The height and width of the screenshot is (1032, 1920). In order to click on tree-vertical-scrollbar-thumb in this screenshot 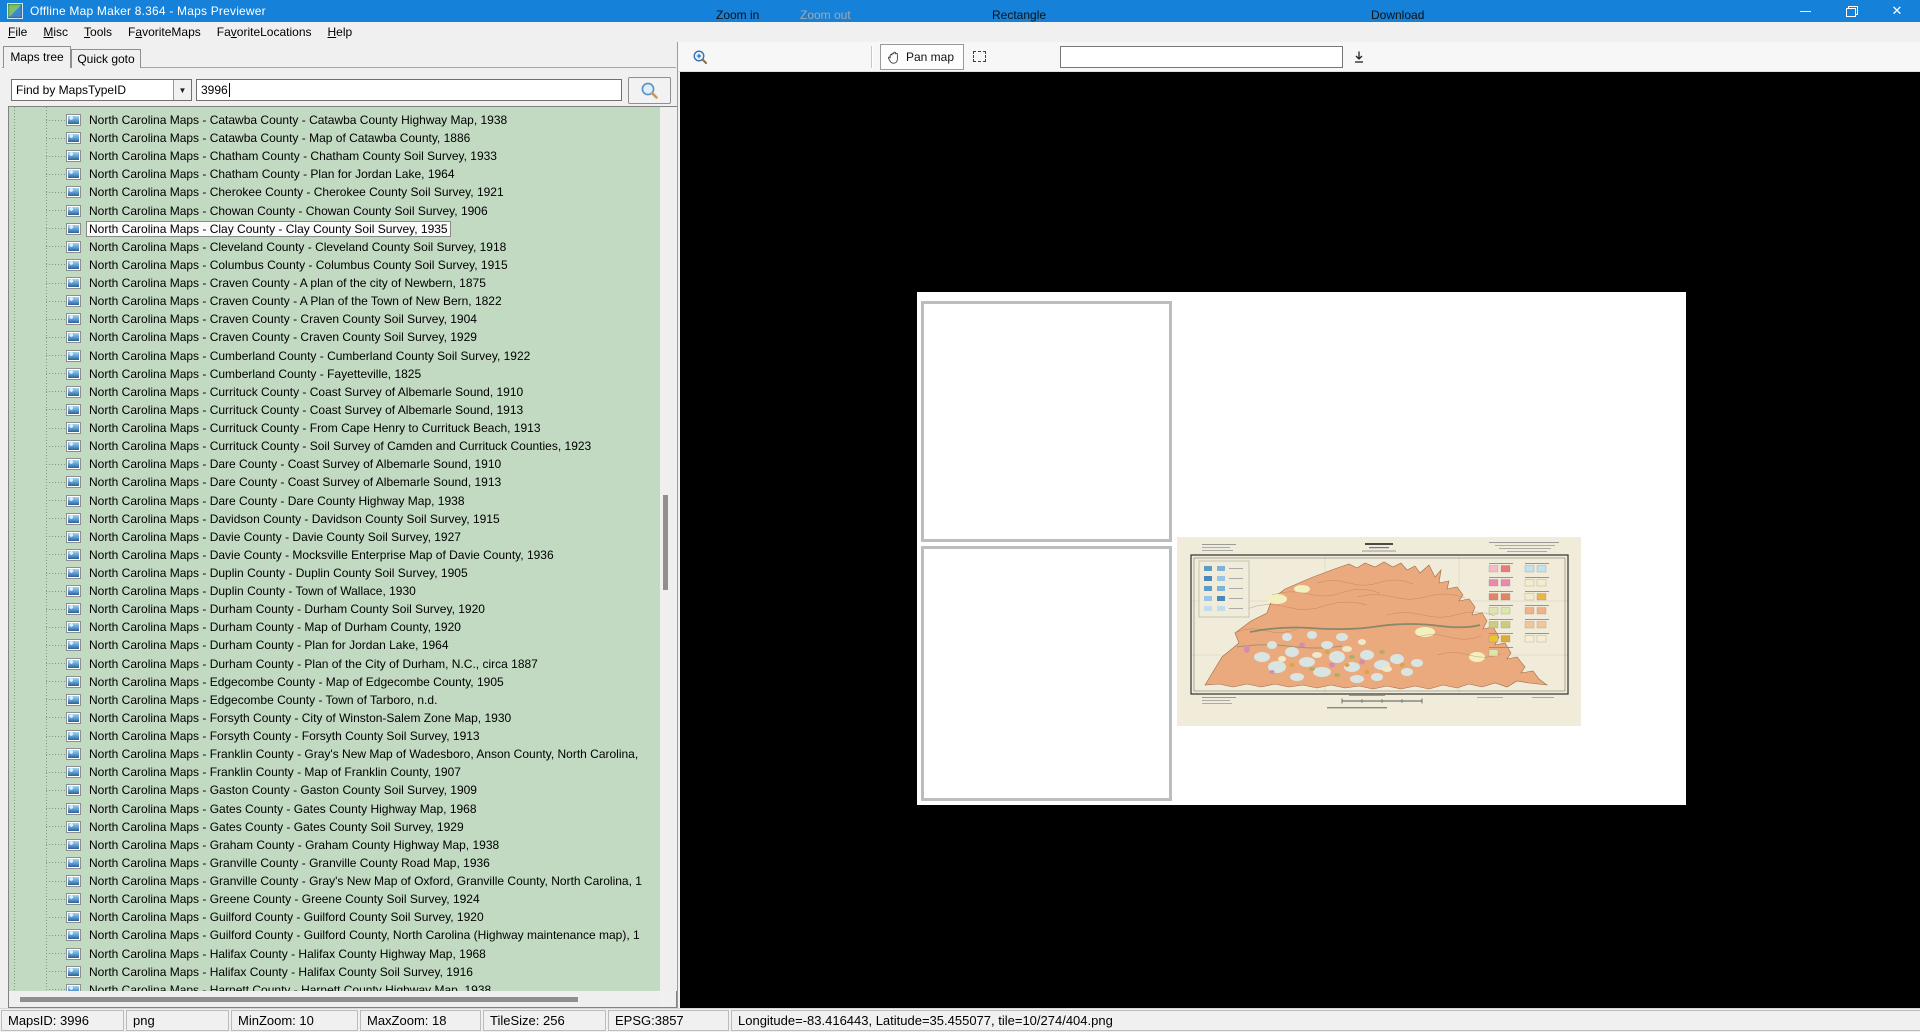, I will do `click(665, 542)`.